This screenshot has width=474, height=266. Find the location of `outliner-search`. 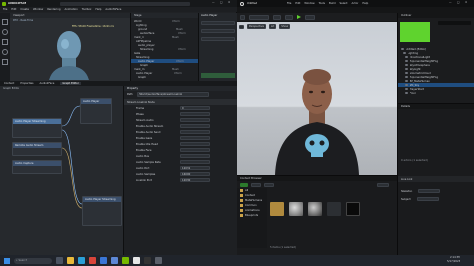

outliner-search is located at coordinates (454, 23).